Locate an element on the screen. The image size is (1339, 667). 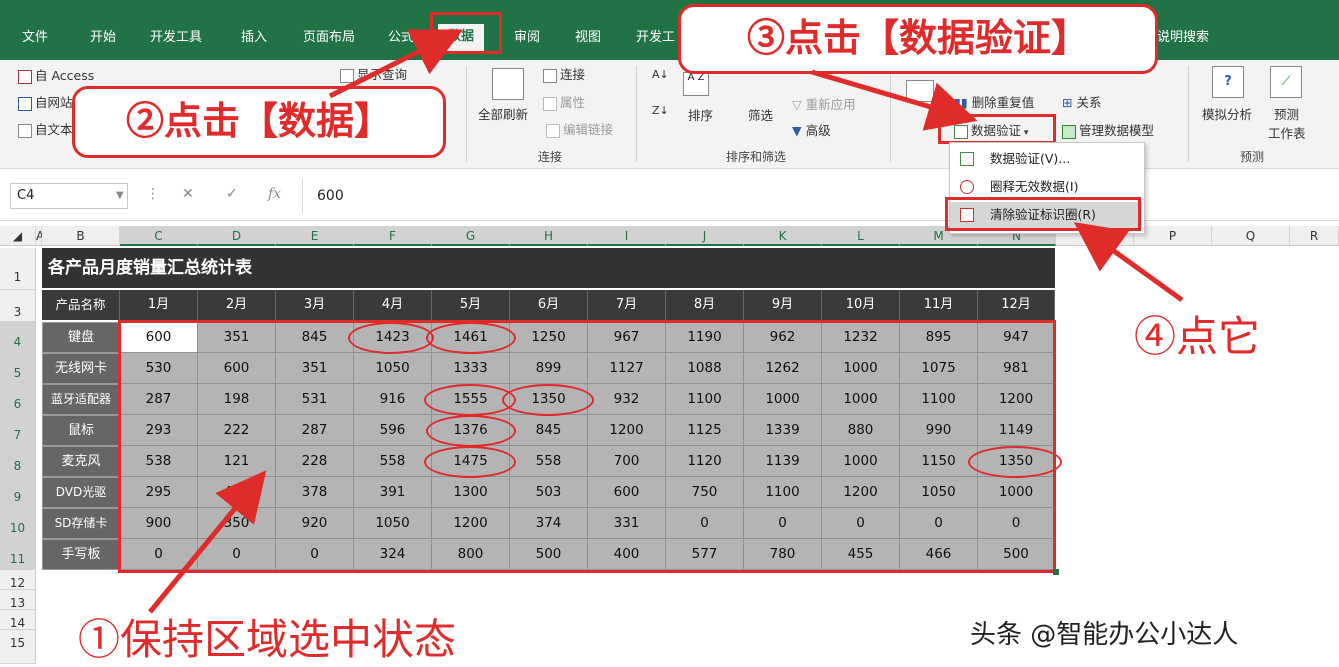
arrow-to-selection is located at coordinates (207, 542).